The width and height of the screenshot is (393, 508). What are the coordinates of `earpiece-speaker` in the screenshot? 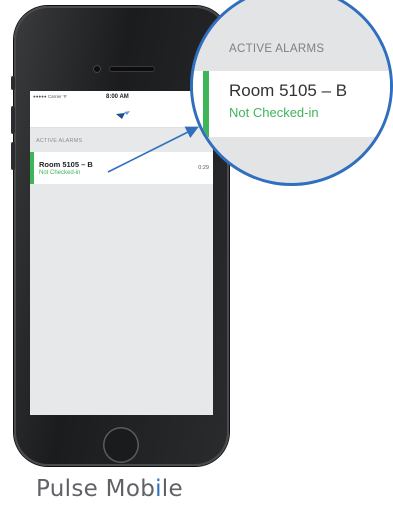 It's located at (132, 69).